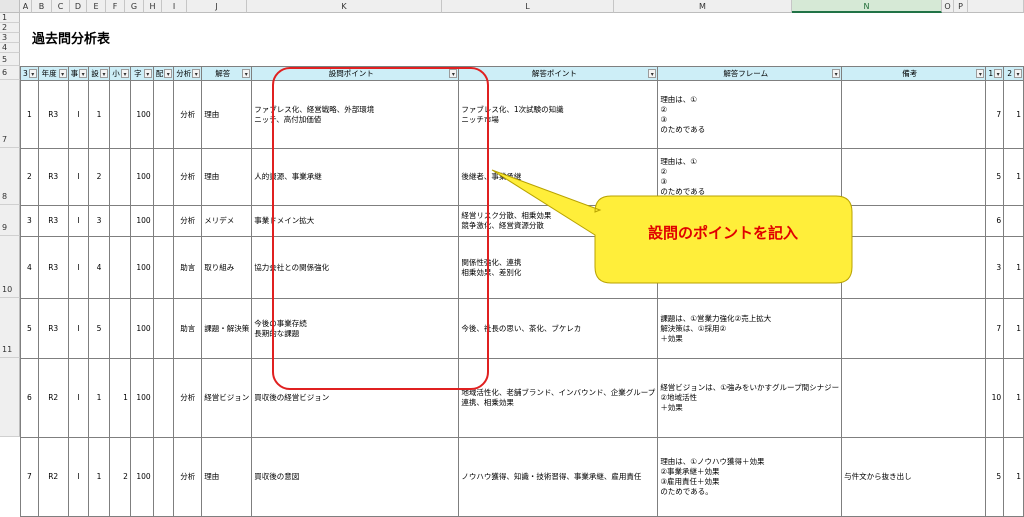 The image size is (1024, 517). I want to click on table-cell: 事業ドメイン拡大, so click(355, 221).